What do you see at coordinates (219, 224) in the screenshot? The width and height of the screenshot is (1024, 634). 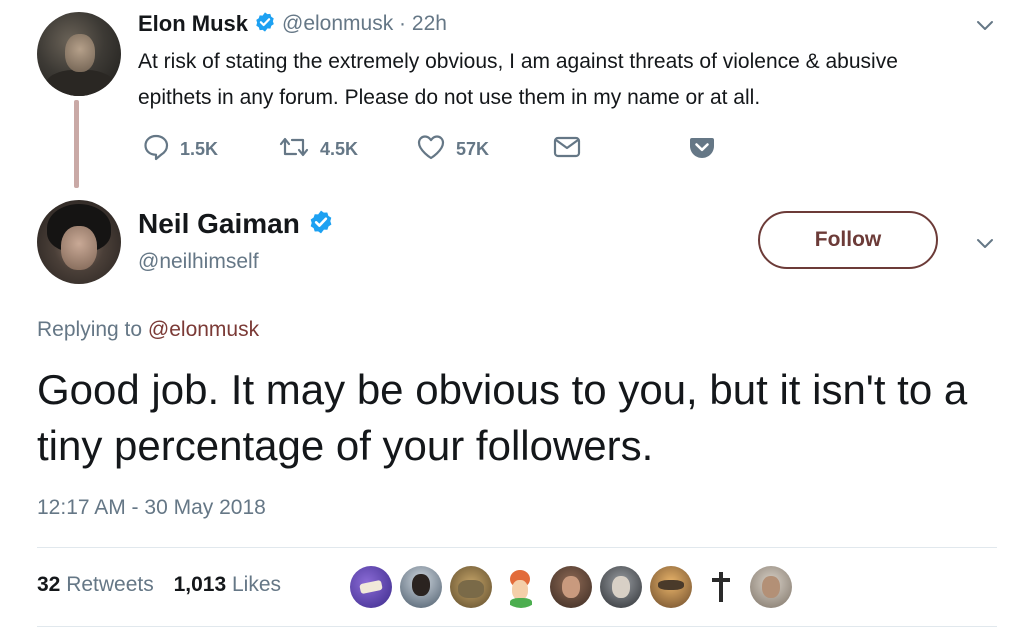 I see `reply-author-name: Neil Gaiman` at bounding box center [219, 224].